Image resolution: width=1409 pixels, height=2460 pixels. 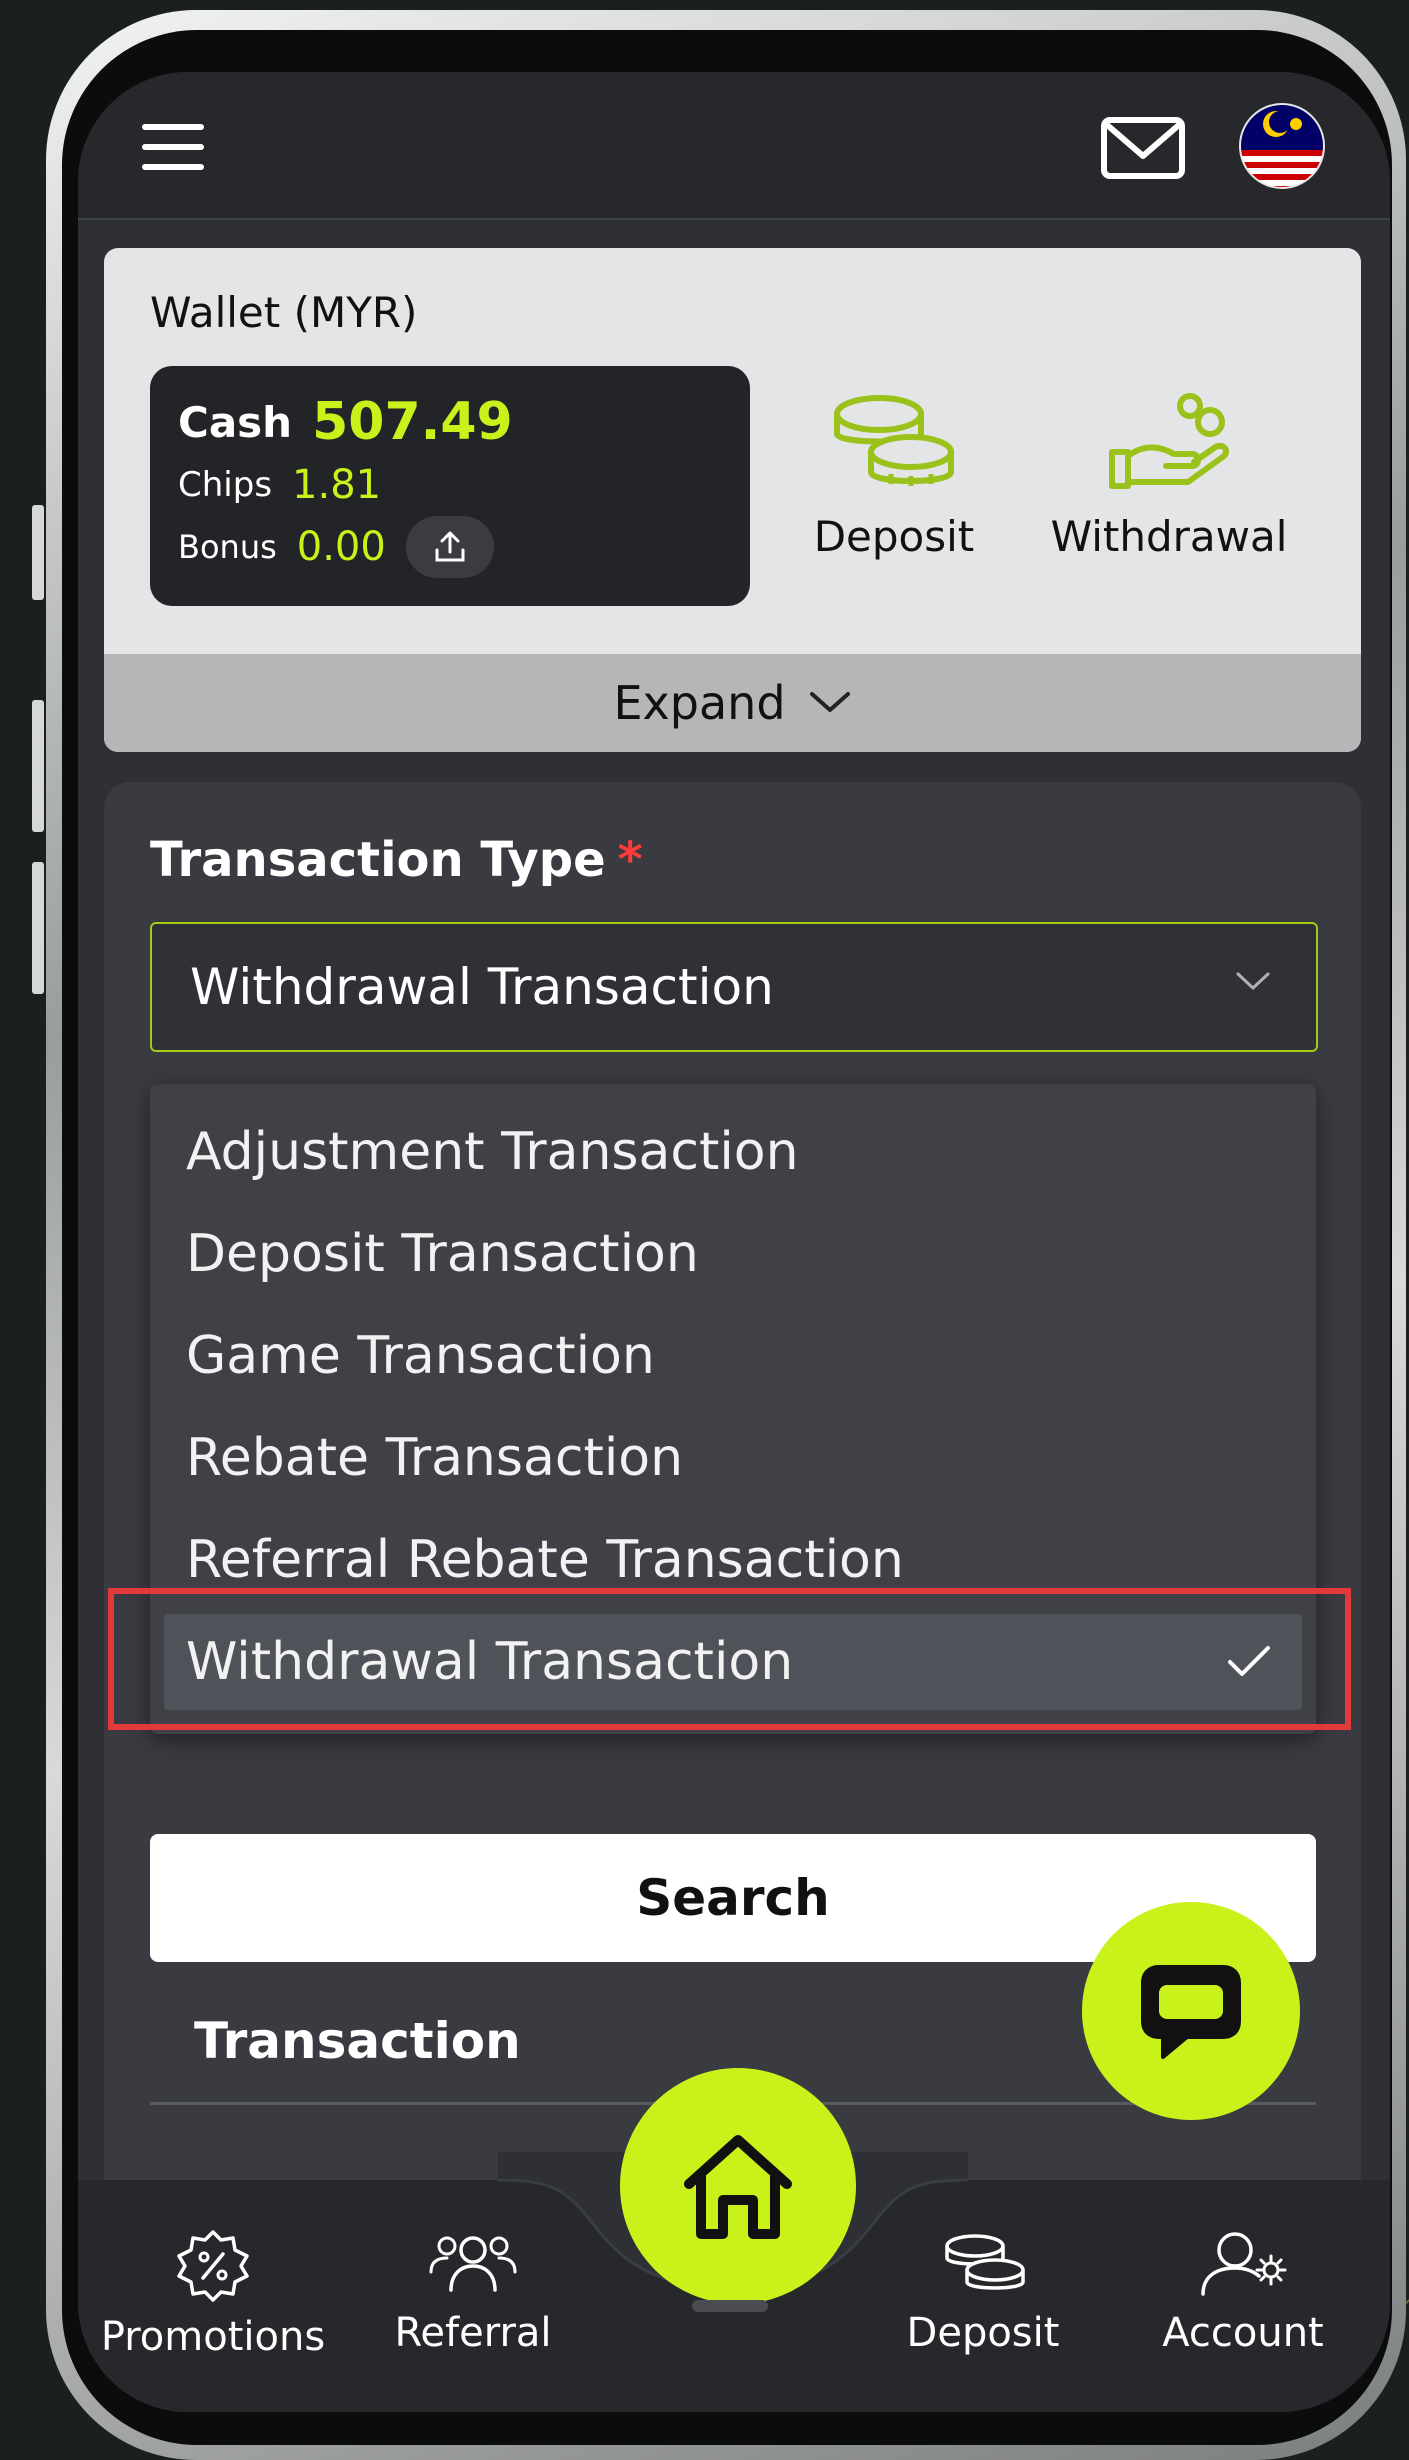 I want to click on cash-label: Cash, so click(x=235, y=422).